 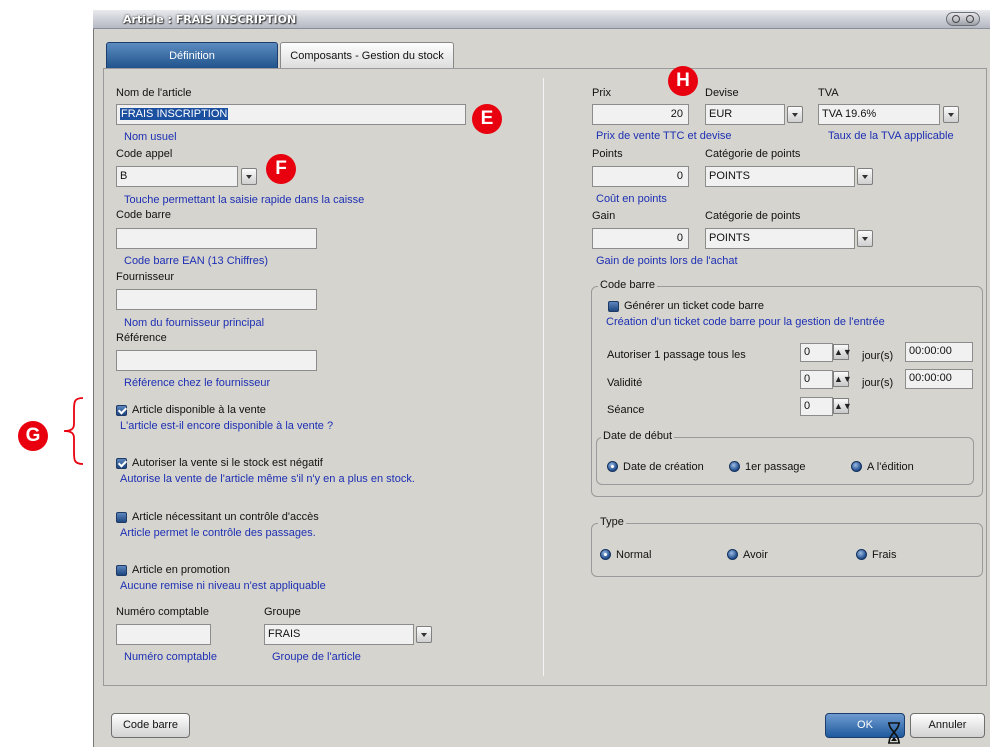 I want to click on tva-label: TVA, so click(x=828, y=93).